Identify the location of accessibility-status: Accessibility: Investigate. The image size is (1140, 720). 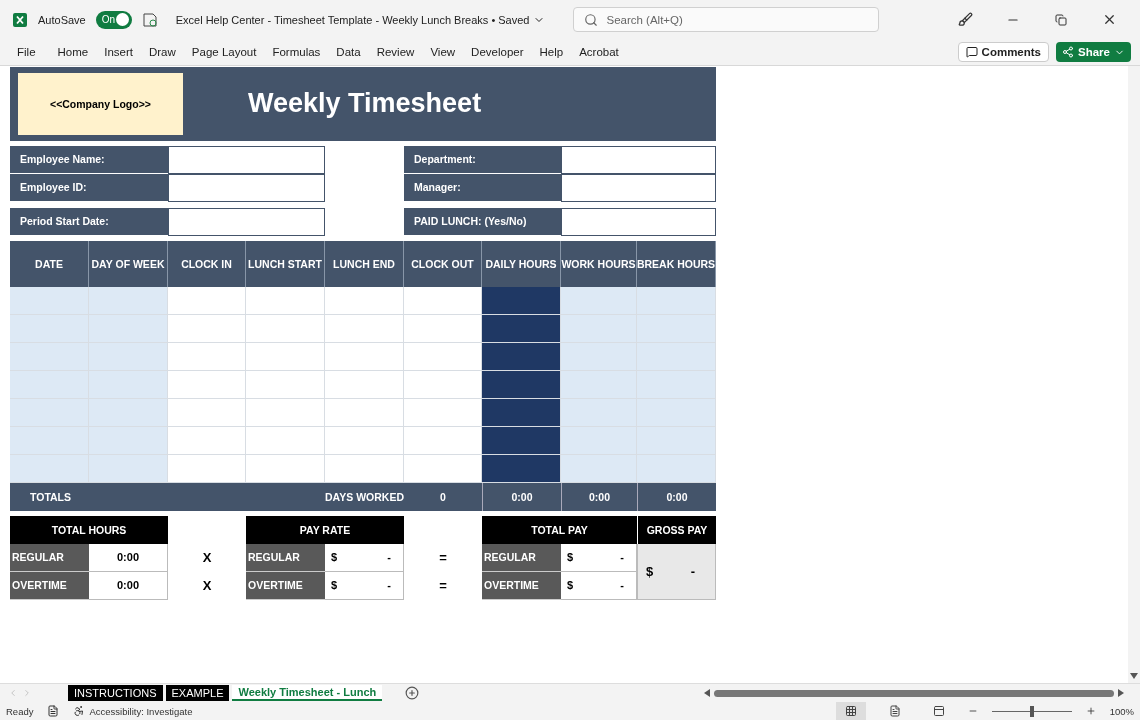
(141, 711).